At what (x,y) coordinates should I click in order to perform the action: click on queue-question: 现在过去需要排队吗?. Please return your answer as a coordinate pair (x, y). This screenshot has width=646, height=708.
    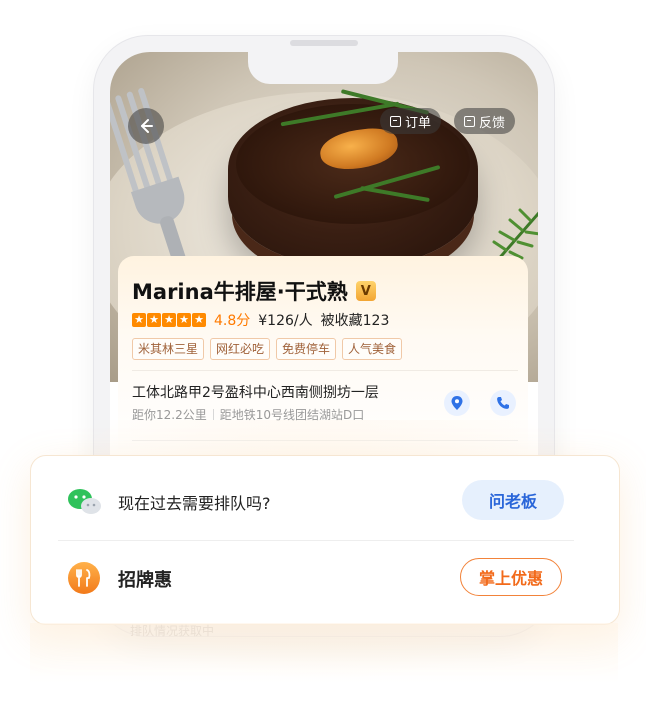
    Looking at the image, I should click on (194, 503).